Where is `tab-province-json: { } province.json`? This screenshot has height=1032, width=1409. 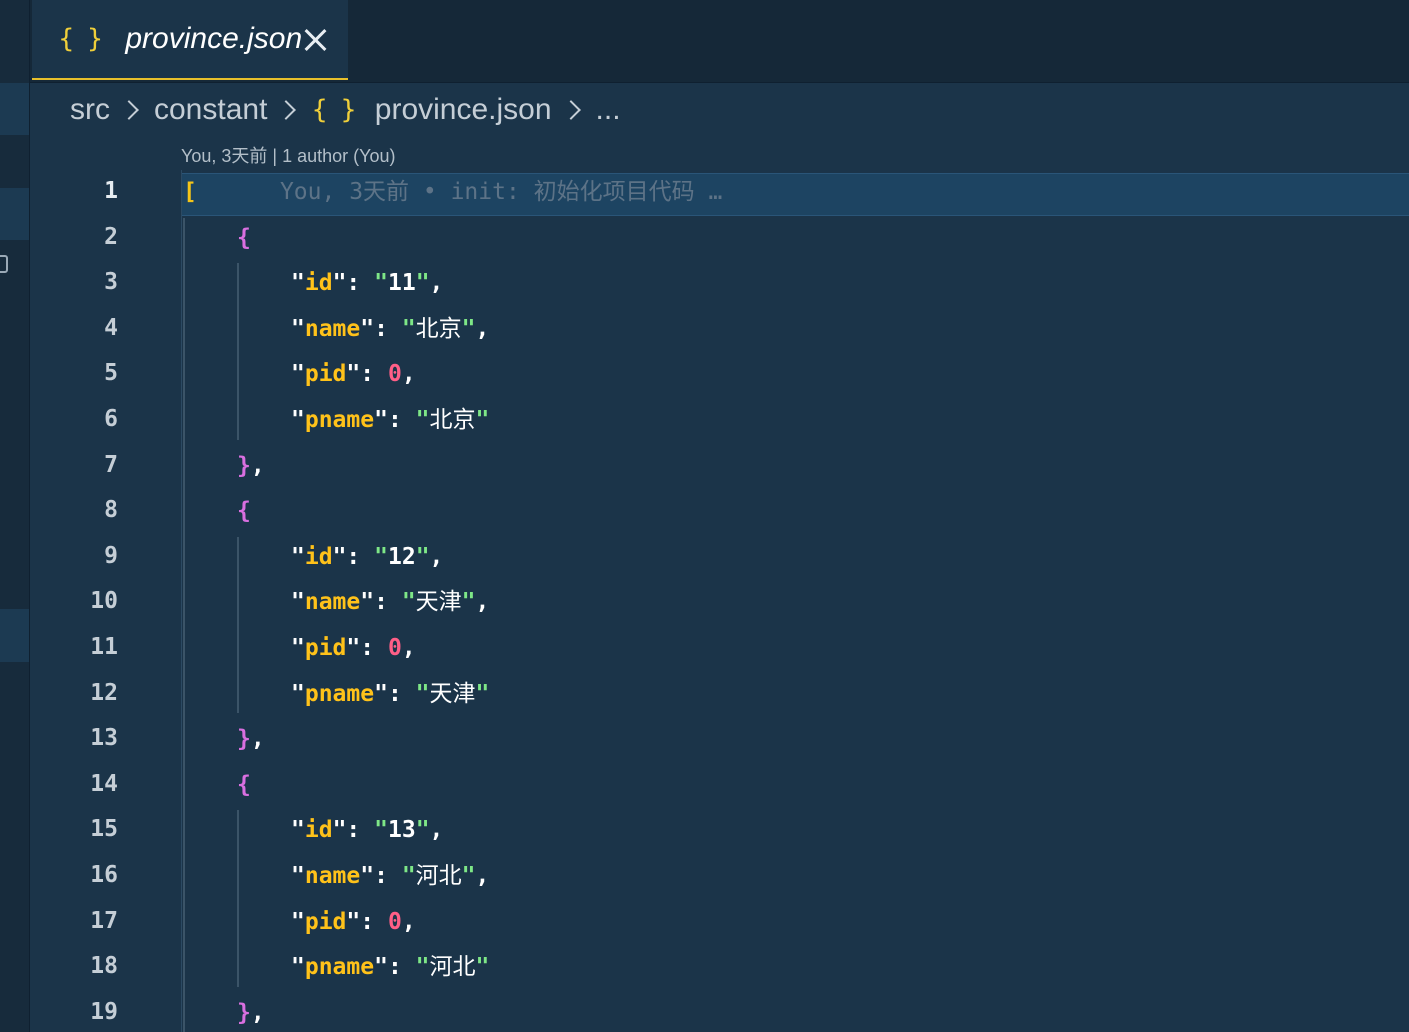
tab-province-json: { } province.json is located at coordinates (190, 40).